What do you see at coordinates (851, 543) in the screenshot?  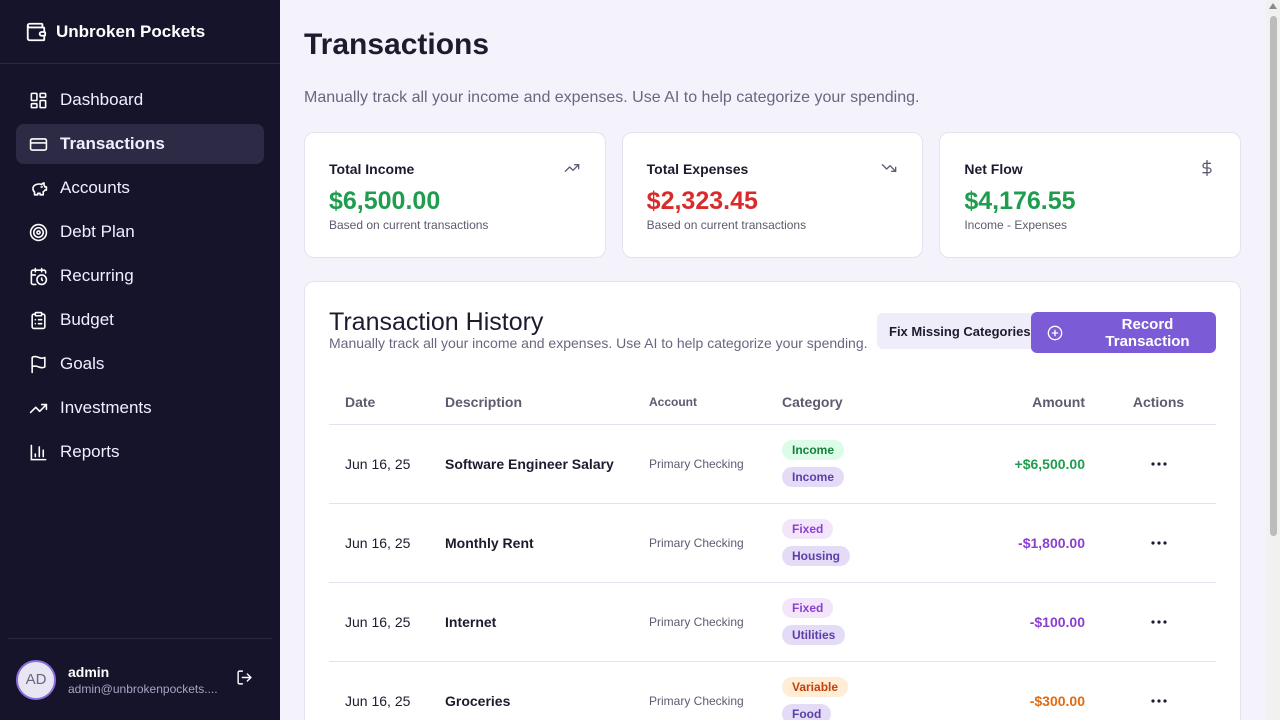 I see `cell-category: Fixed Housing` at bounding box center [851, 543].